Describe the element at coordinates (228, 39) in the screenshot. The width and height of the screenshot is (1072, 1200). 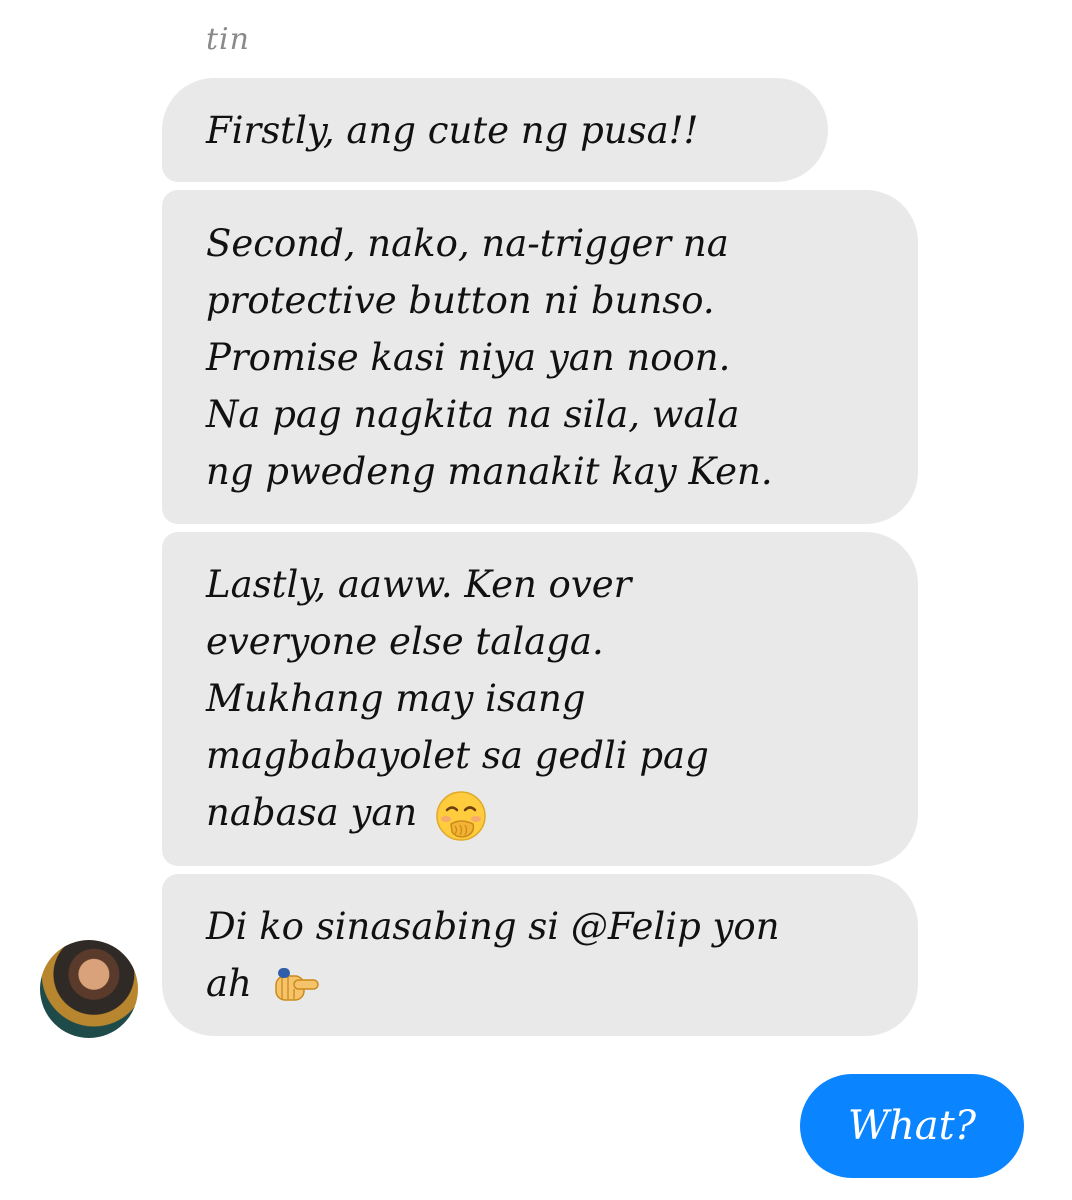
I see `sender-name: tin` at that location.